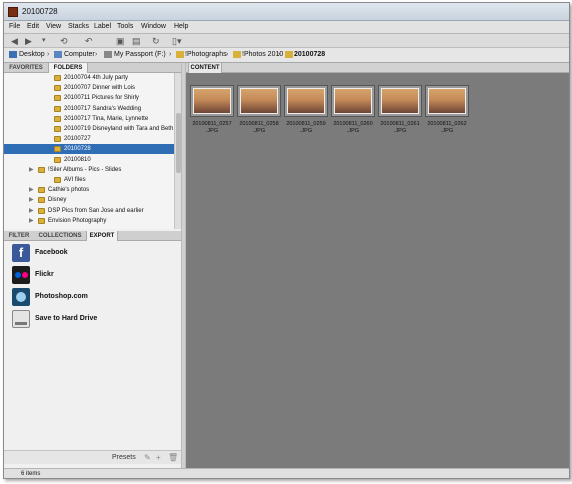 The height and width of the screenshot is (484, 572). Describe the element at coordinates (92, 297) in the screenshot. I see `export-photoshop: Photoshop.com` at that location.